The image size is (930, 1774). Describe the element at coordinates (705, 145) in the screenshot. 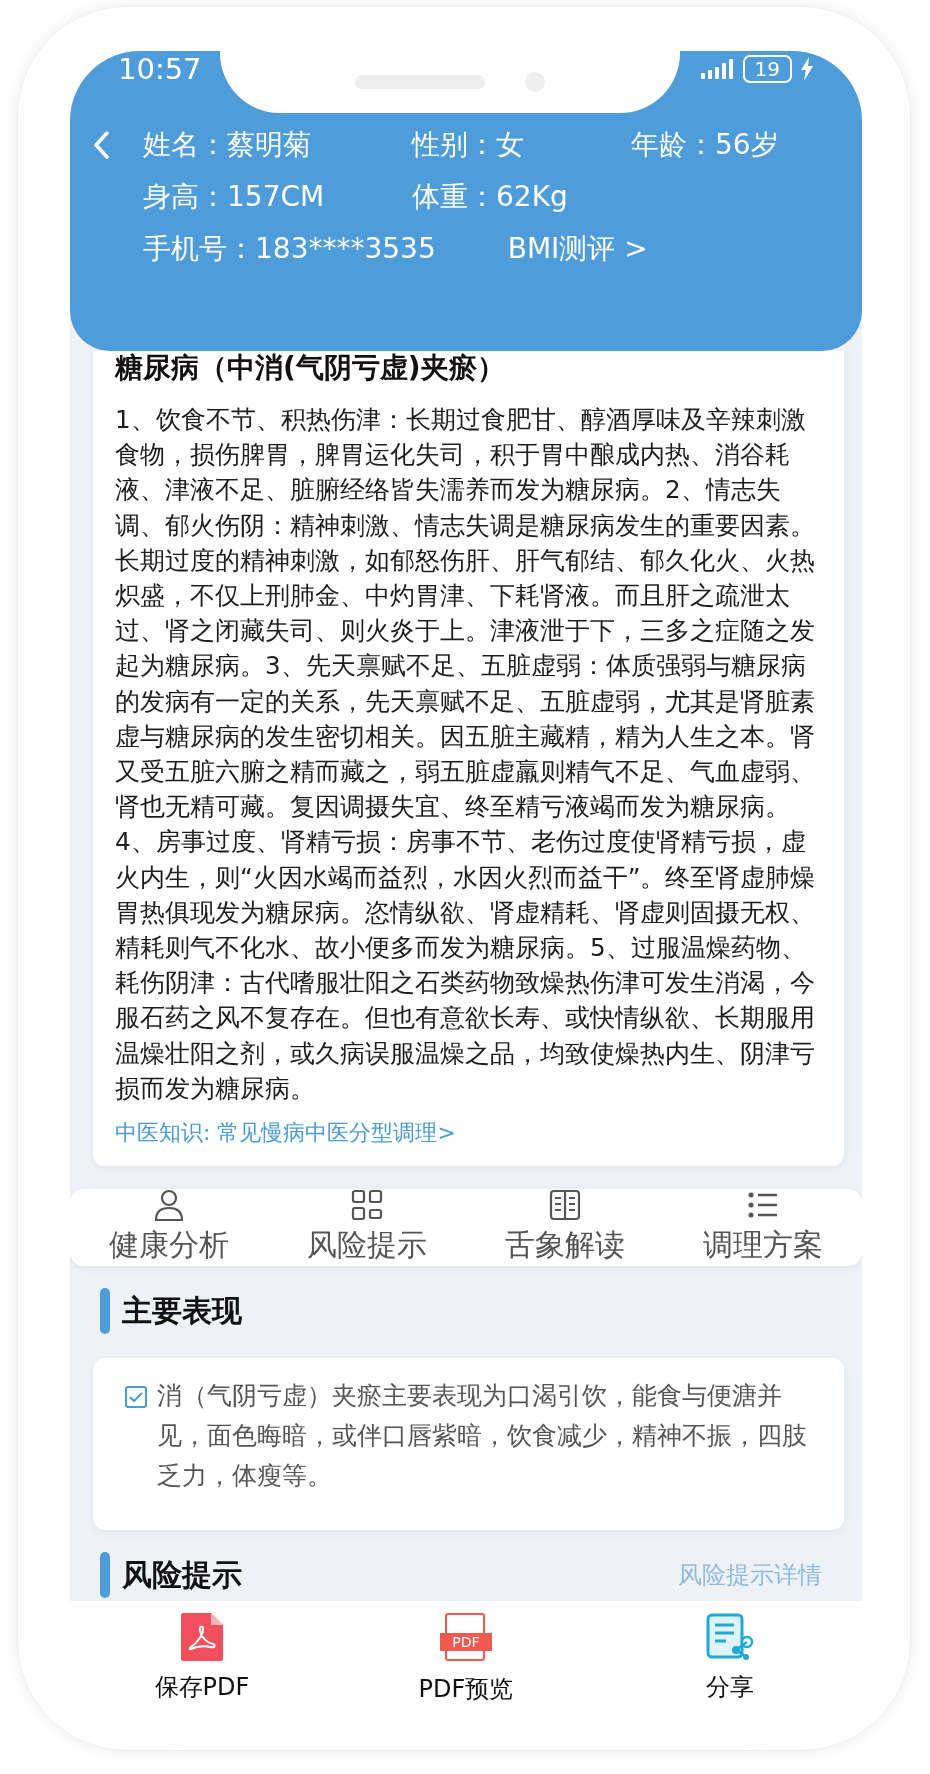

I see `patient-field: 年龄：56岁` at that location.